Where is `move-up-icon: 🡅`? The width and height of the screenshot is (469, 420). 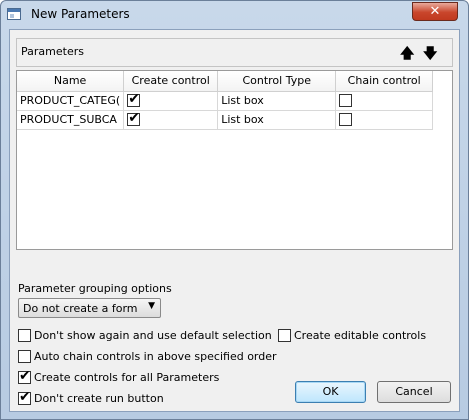 move-up-icon: 🡅 is located at coordinates (407, 55).